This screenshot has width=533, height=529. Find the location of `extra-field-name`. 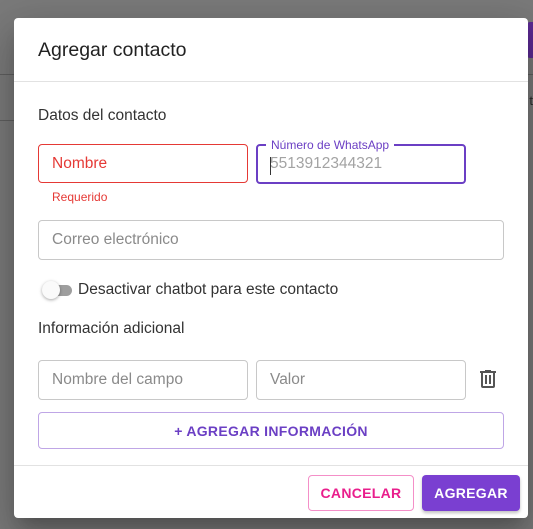

extra-field-name is located at coordinates (143, 380).